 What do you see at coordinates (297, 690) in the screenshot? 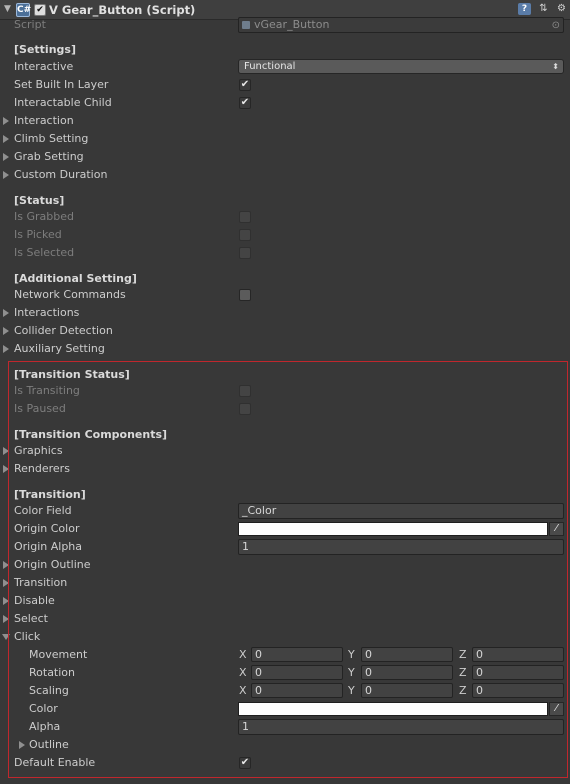
I see `scaling-x-input: 0` at bounding box center [297, 690].